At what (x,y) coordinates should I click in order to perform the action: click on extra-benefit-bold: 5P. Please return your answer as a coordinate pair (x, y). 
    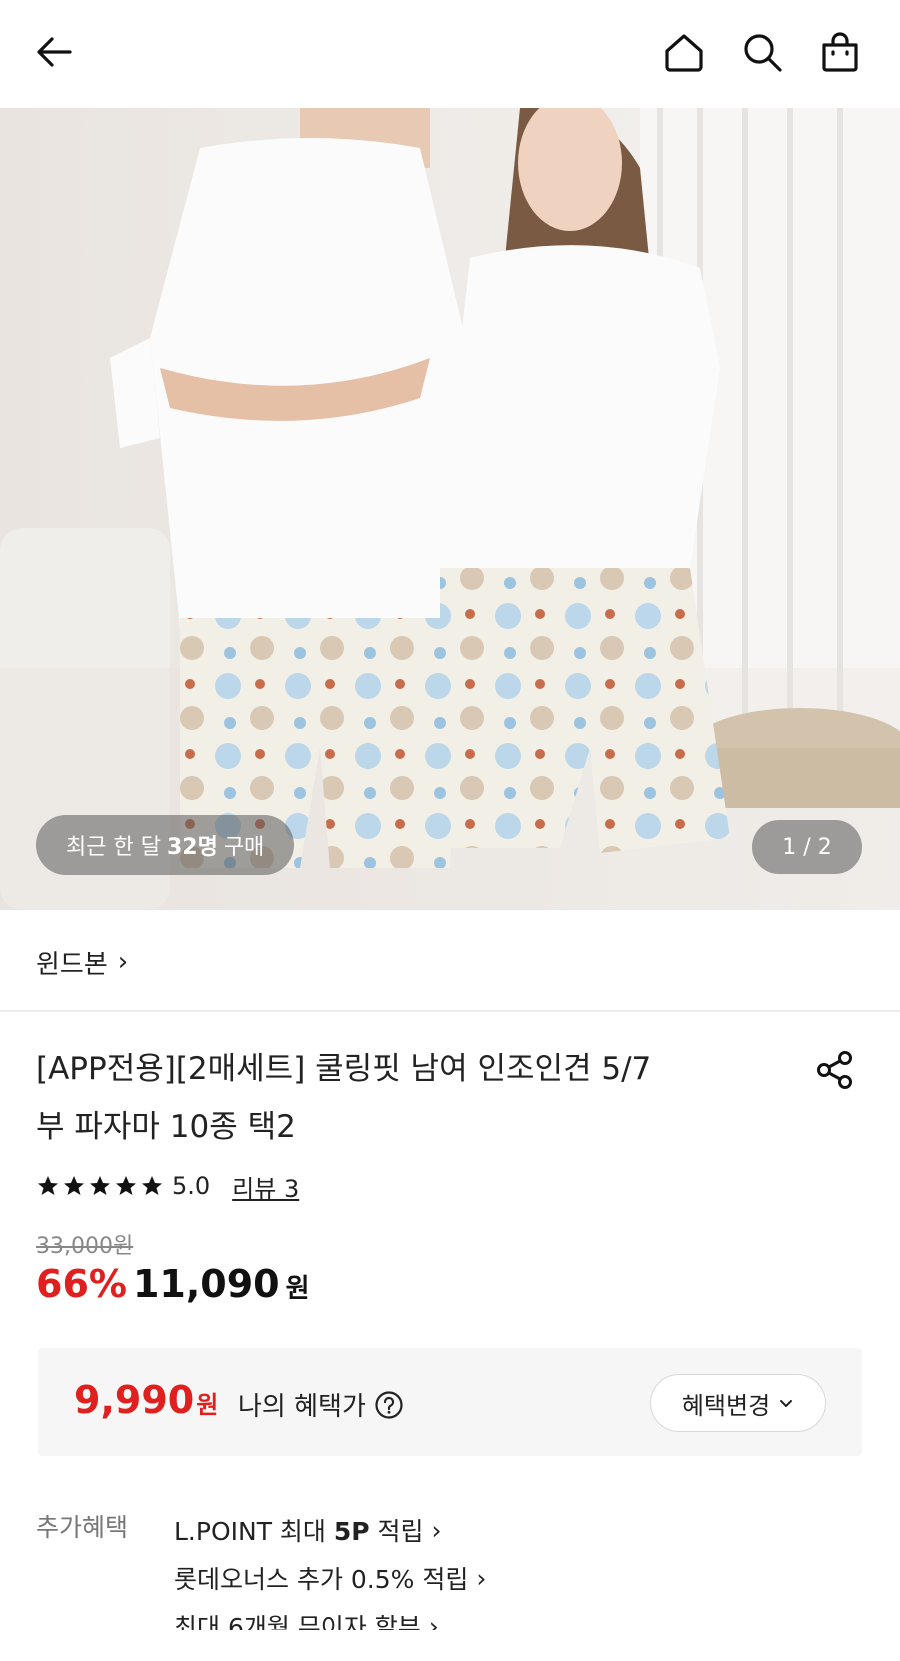
    Looking at the image, I should click on (351, 1531).